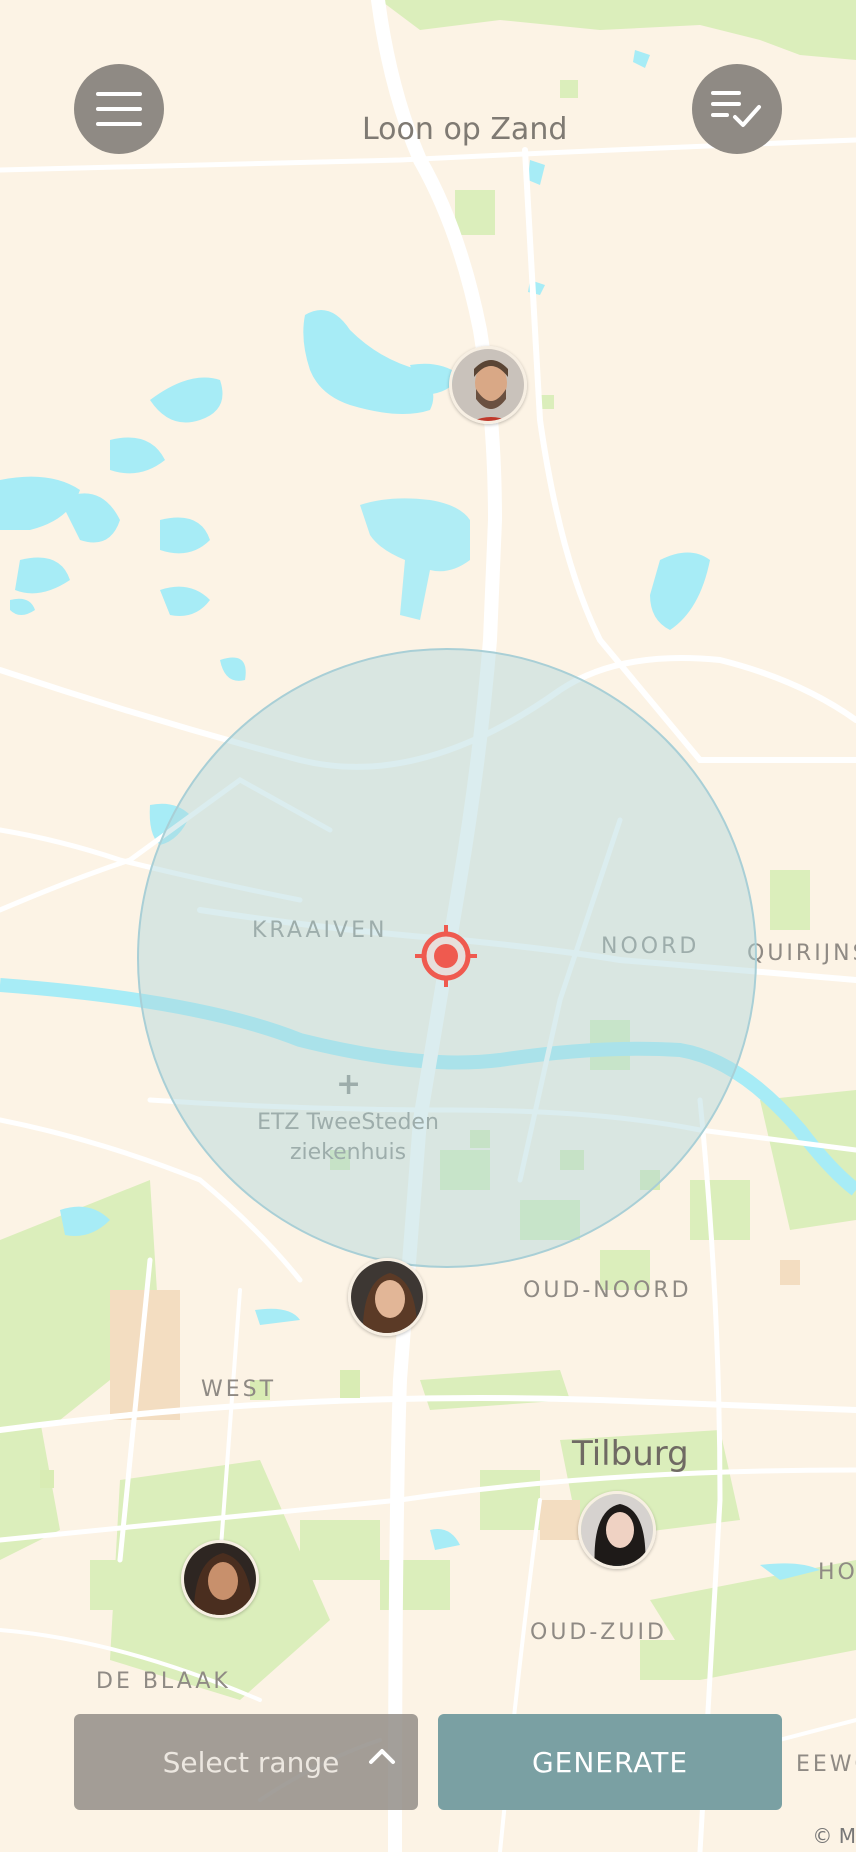  Describe the element at coordinates (801, 953) in the screenshot. I see `map-label-quirijns: QUIRIJNS` at that location.